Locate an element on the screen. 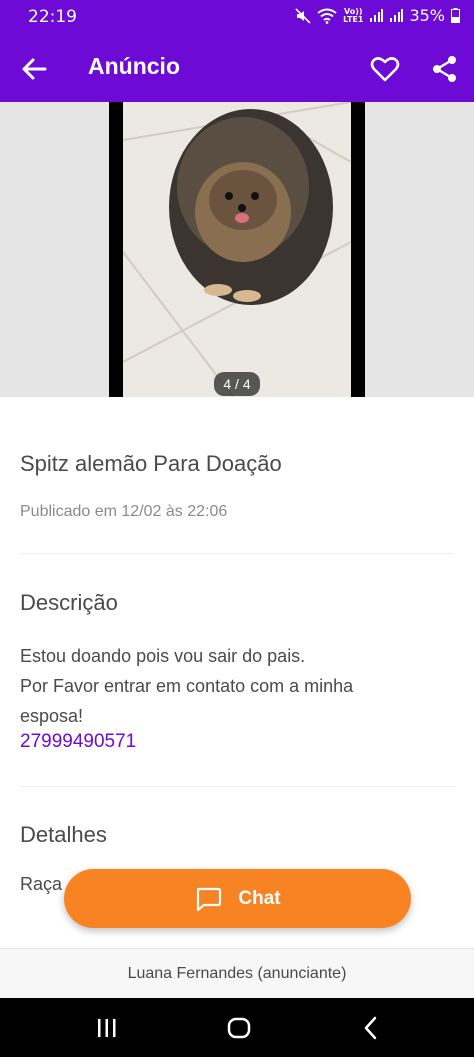 This screenshot has height=1057, width=474. dog-photo-image is located at coordinates (237, 249).